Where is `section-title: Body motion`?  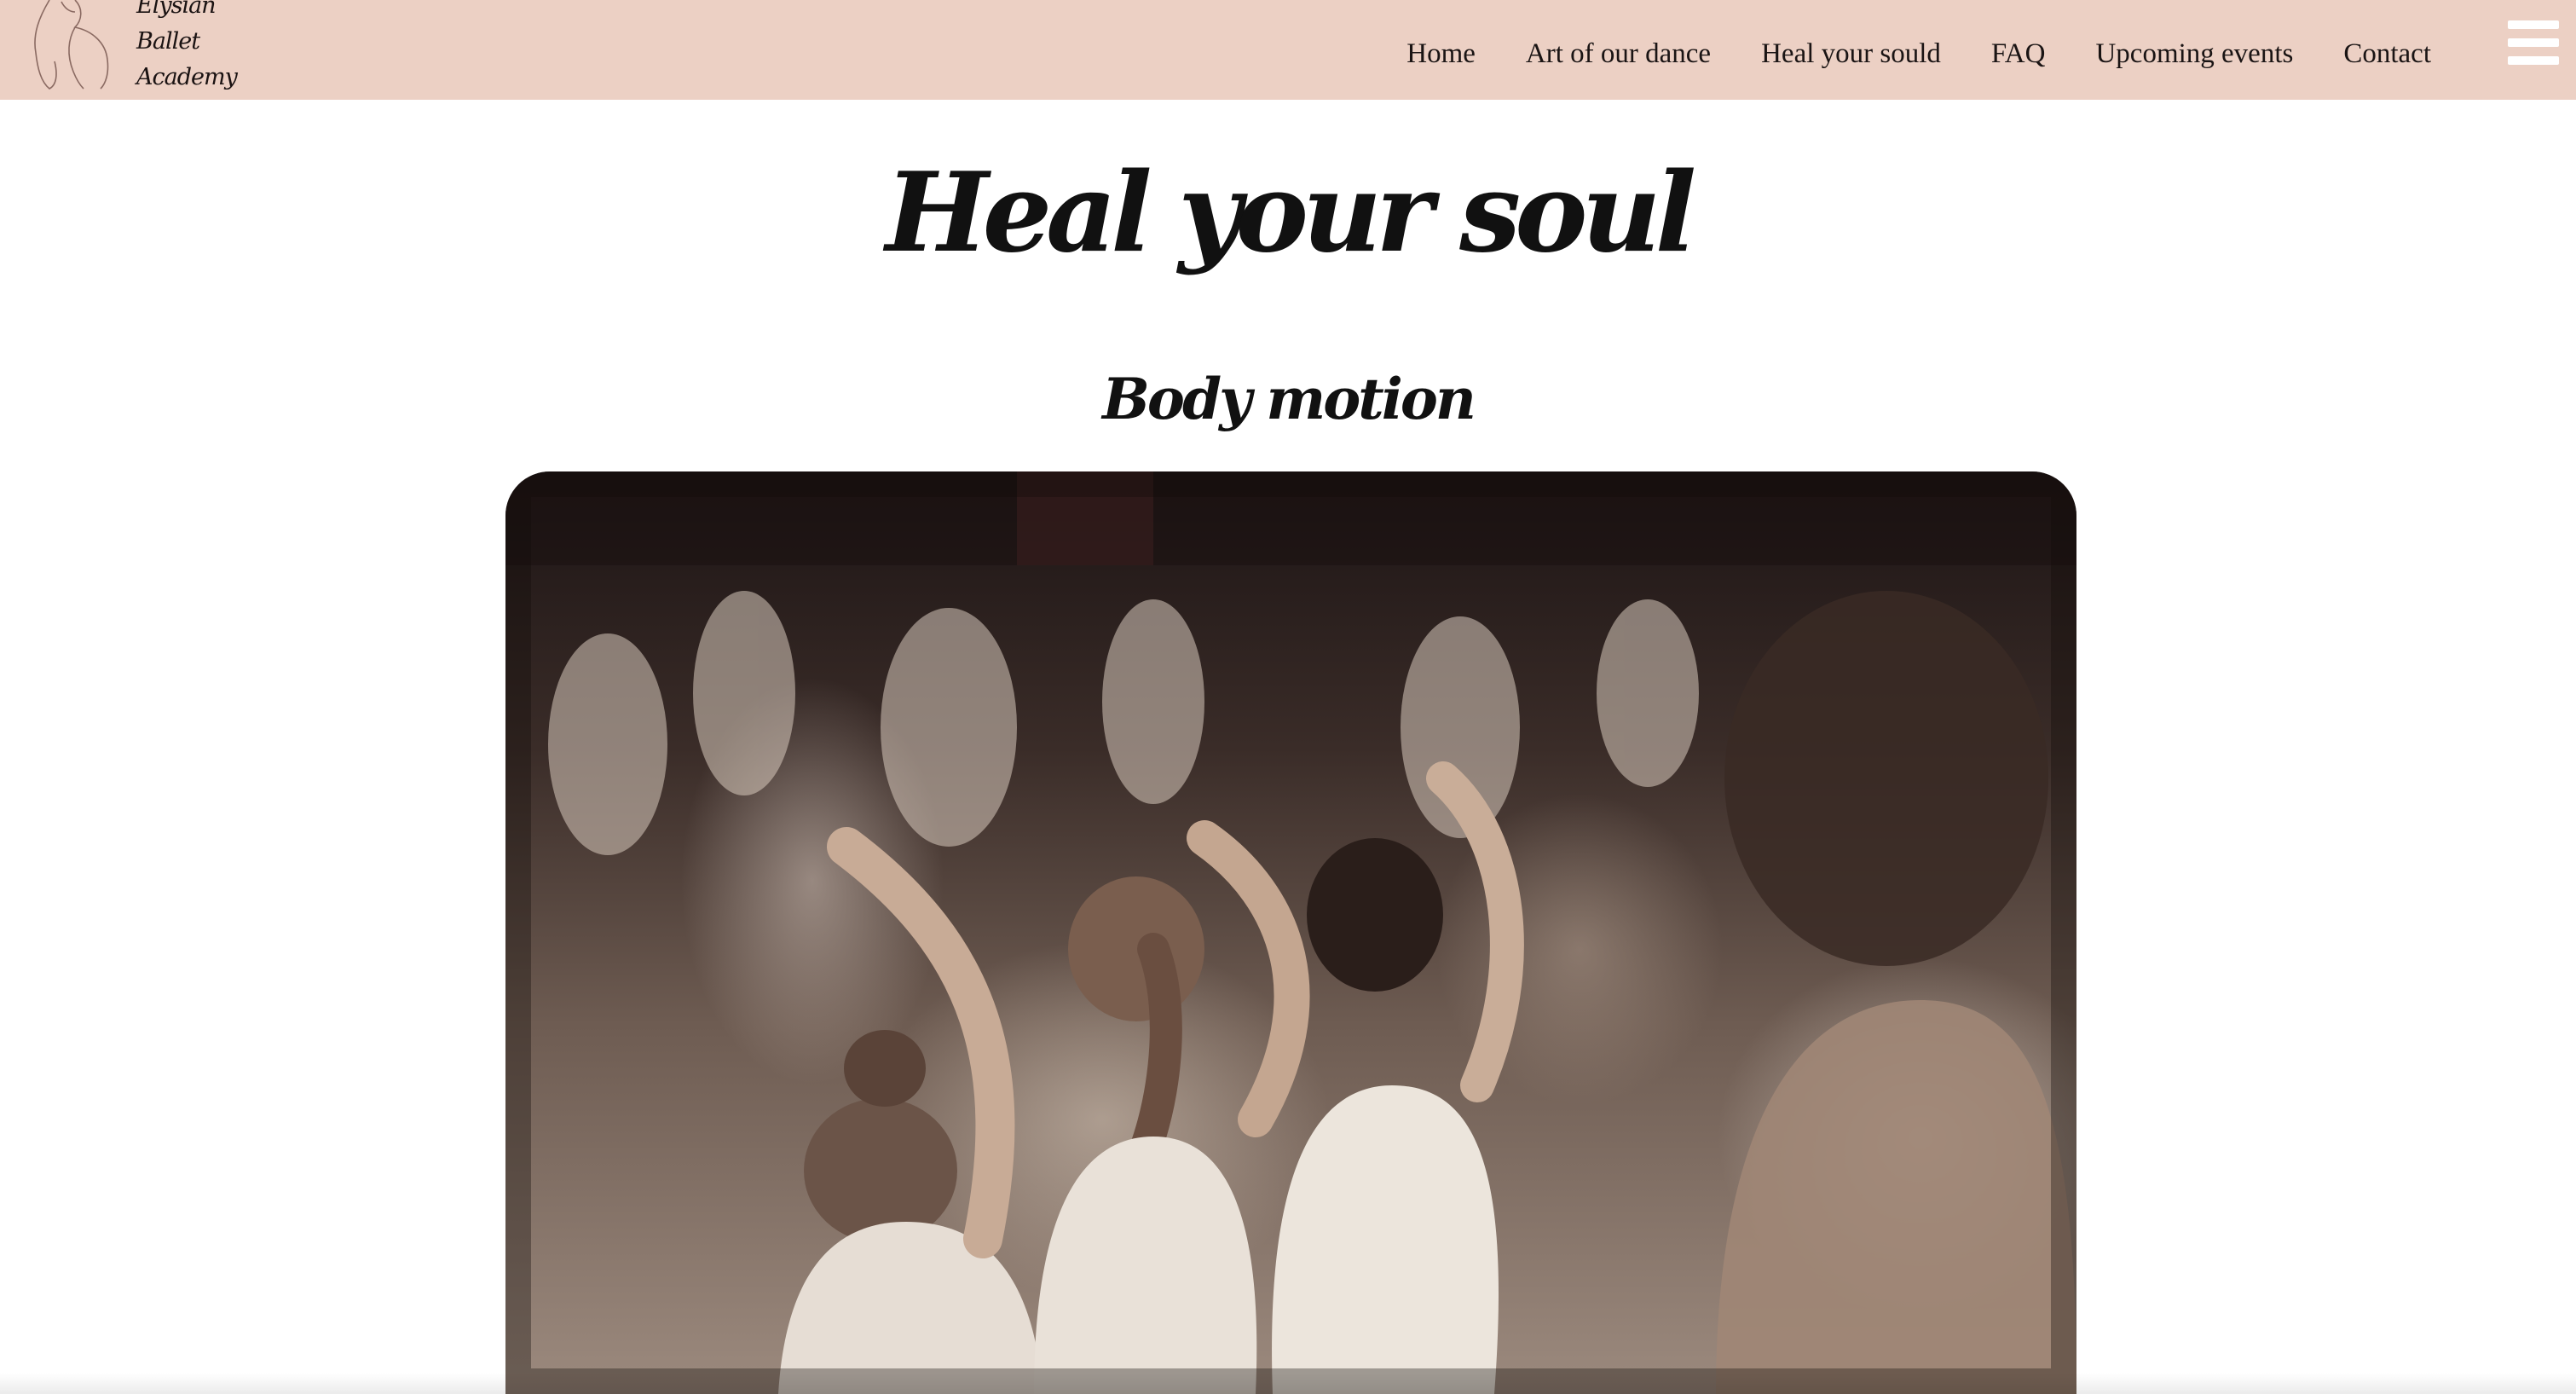 section-title: Body motion is located at coordinates (1289, 399).